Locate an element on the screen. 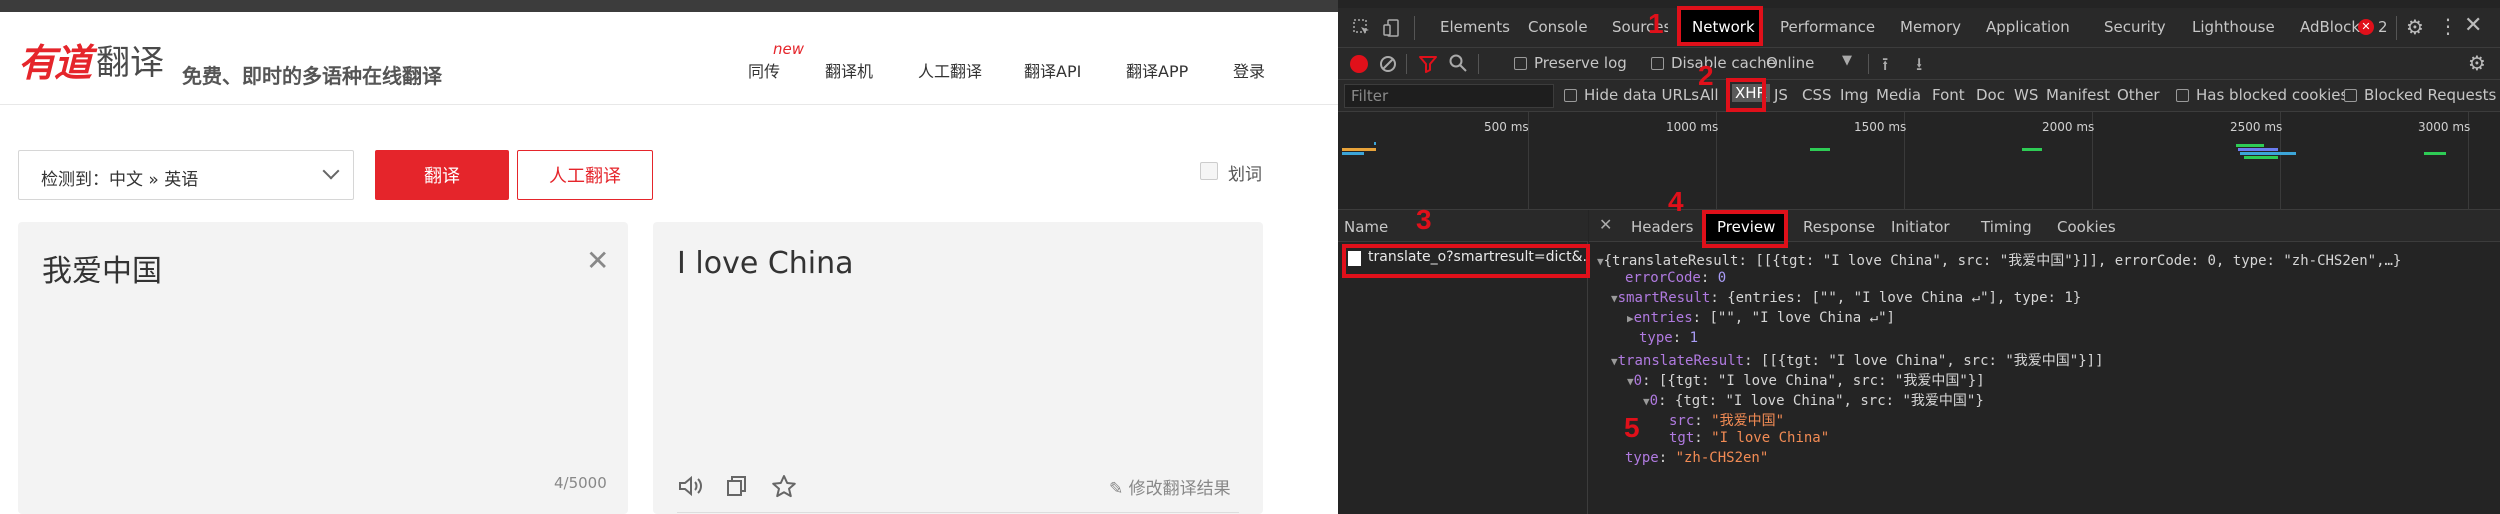 Image resolution: width=2500 pixels, height=514 pixels. type-filter-doc: Doc is located at coordinates (1990, 95).